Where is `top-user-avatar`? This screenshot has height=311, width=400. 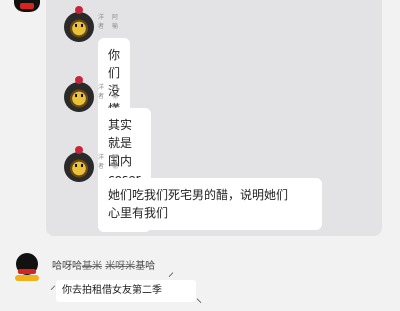 top-user-avatar is located at coordinates (27, 6).